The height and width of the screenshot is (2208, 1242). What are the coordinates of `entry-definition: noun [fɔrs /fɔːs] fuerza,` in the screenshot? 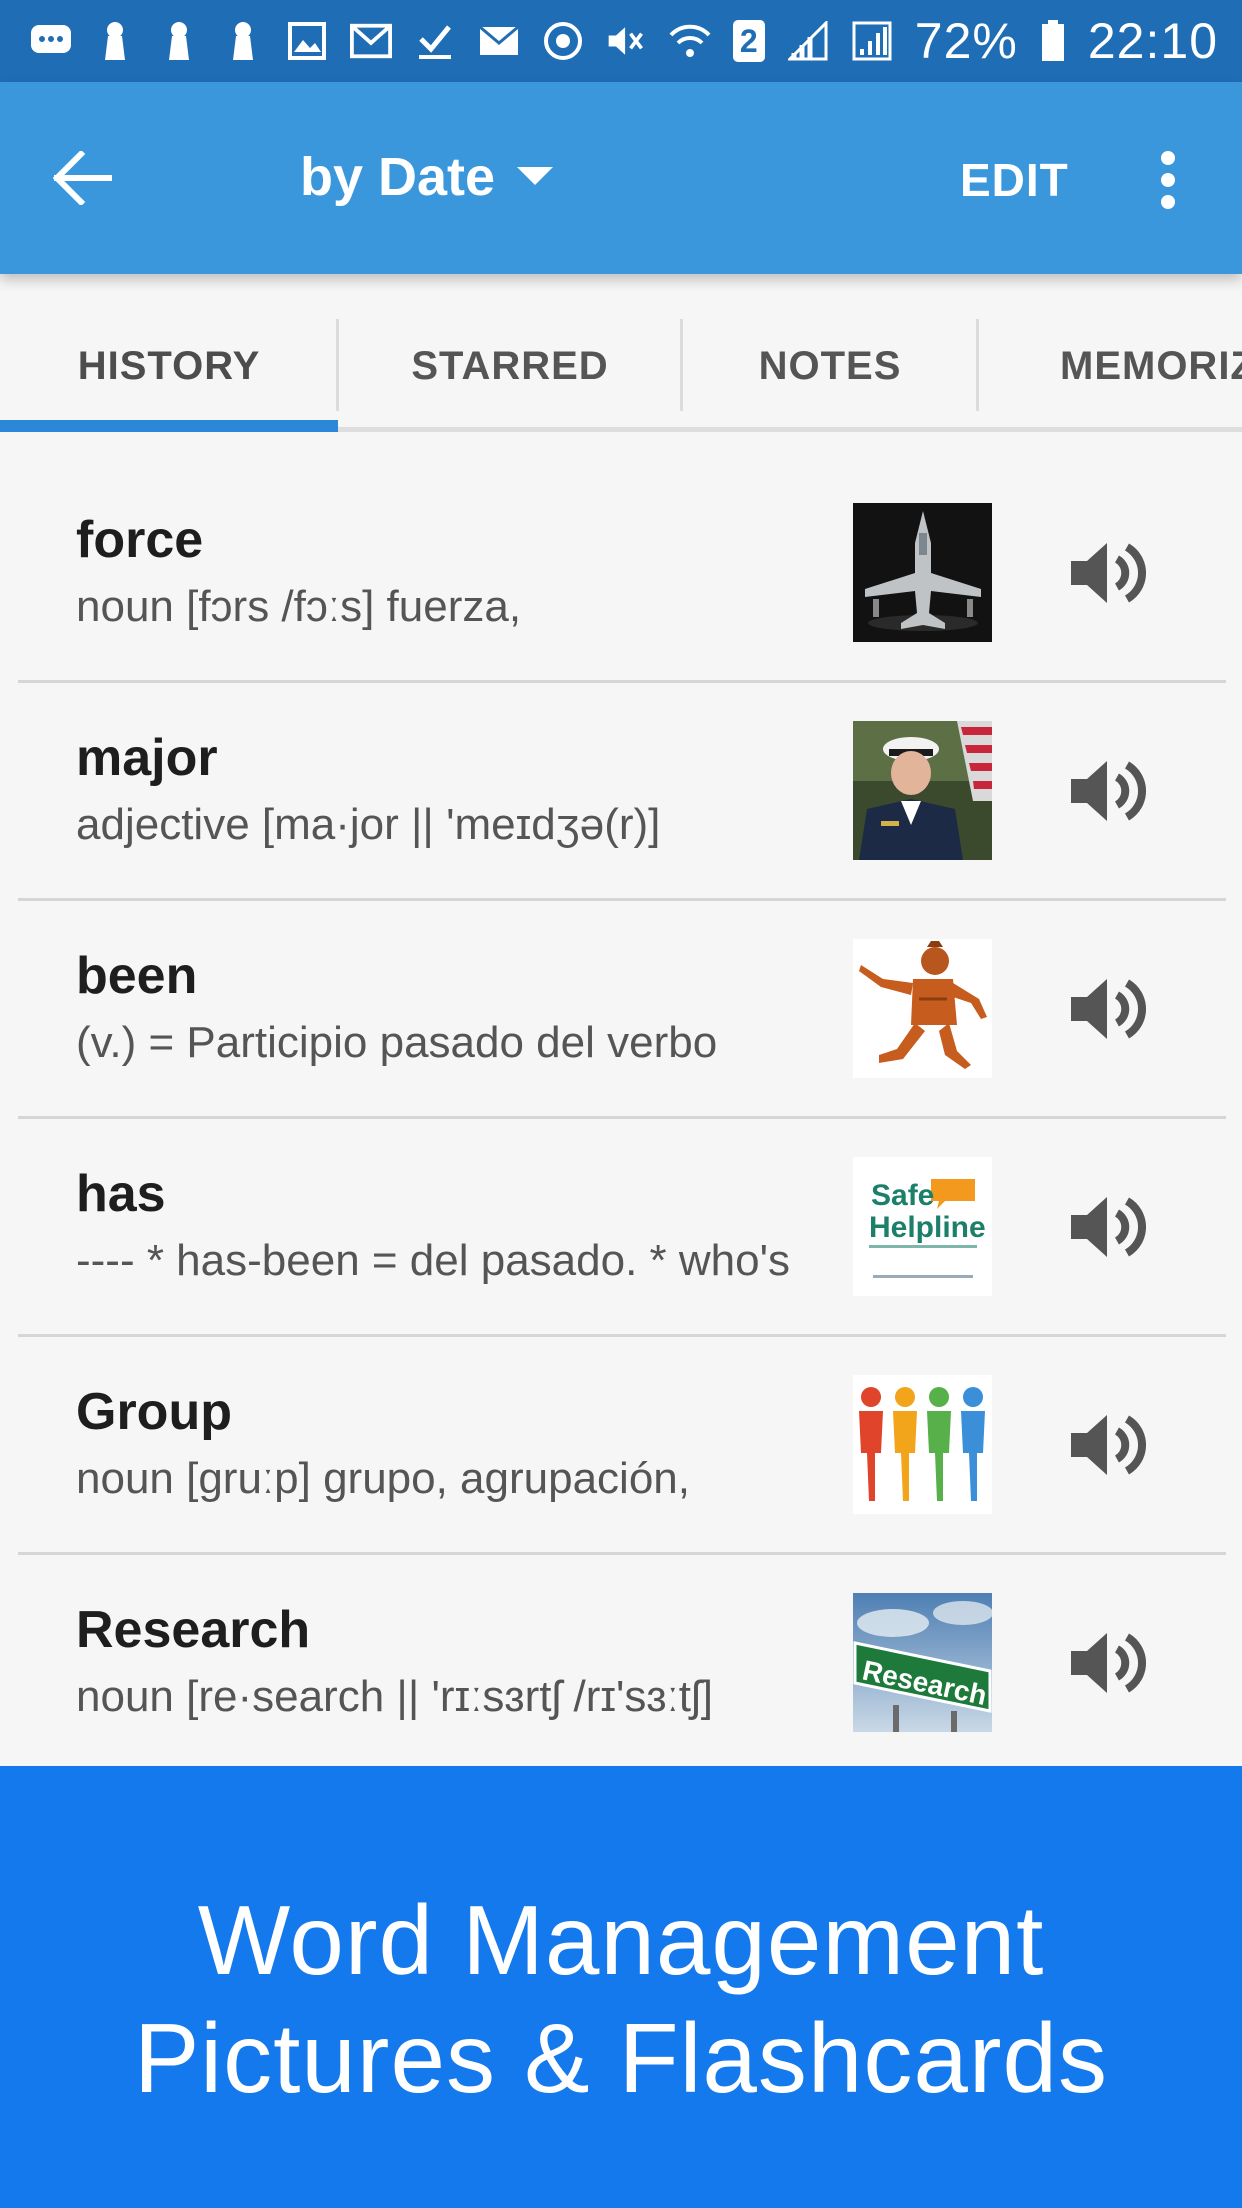 It's located at (299, 606).